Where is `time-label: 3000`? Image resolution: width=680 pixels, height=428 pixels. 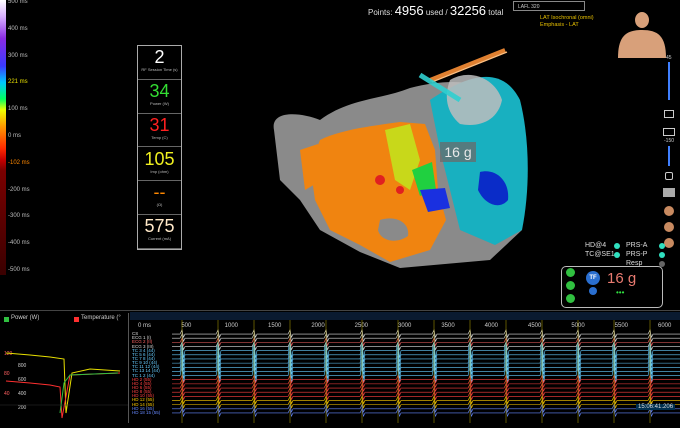 time-label: 3000 is located at coordinates (405, 326).